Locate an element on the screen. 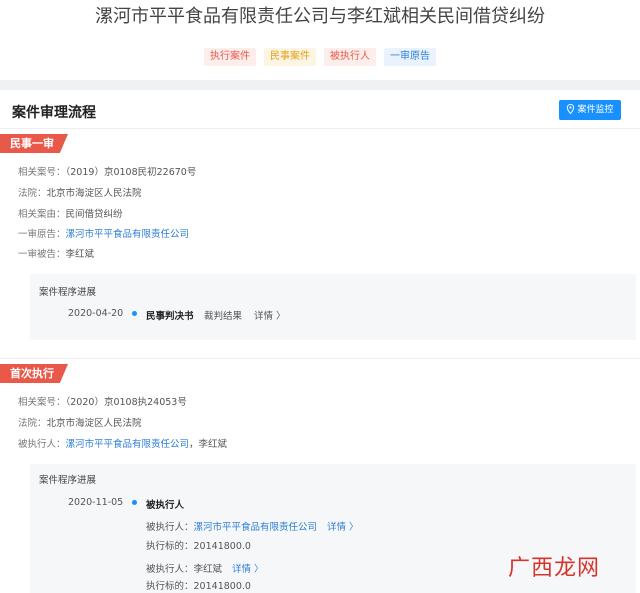  executed-company-link: 漯河市平平食品有限责任公司 is located at coordinates (128, 444).